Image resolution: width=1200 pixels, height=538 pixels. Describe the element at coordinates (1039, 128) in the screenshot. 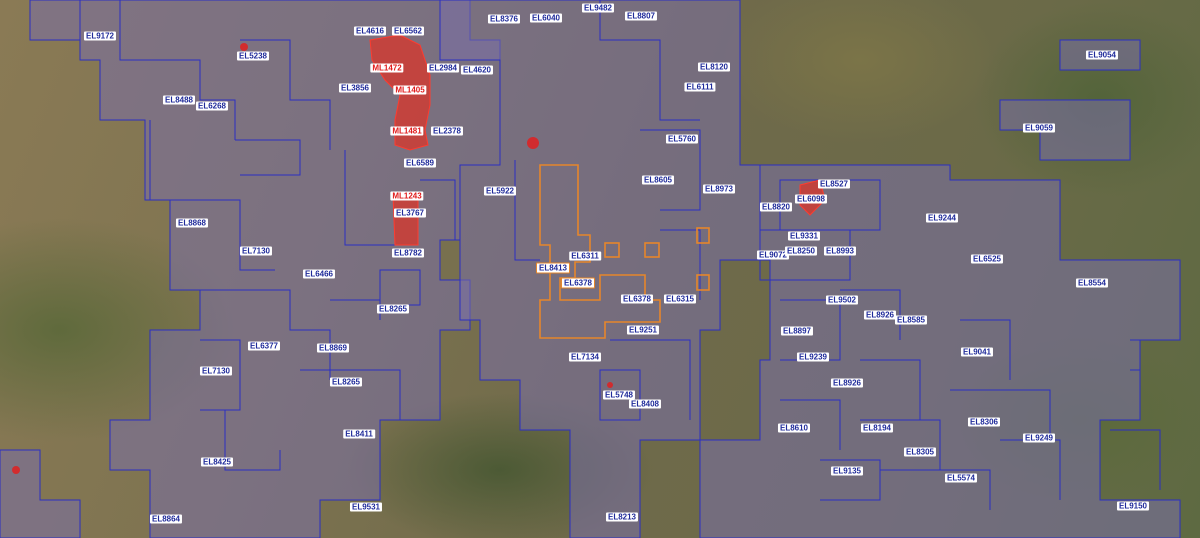

I see `exploration-licence-label-el9059: EL9059` at that location.